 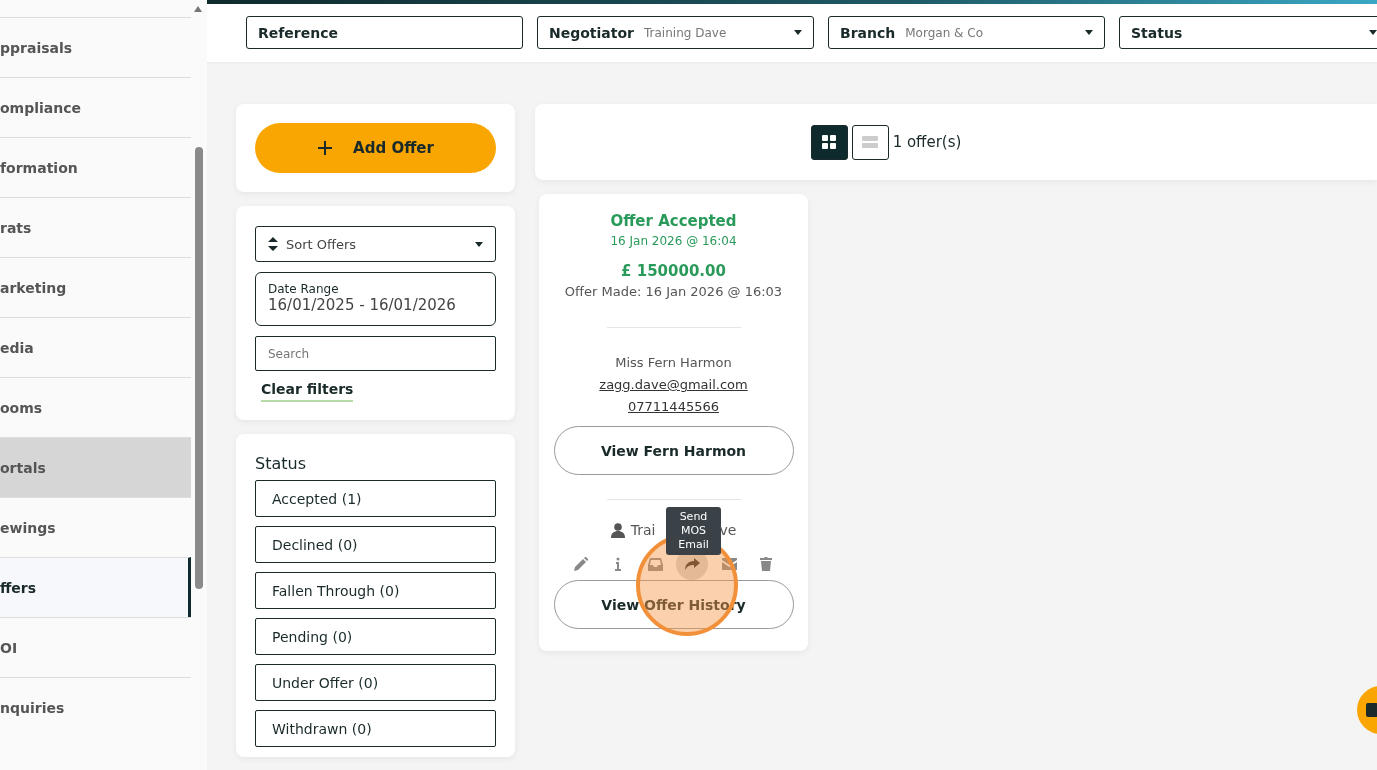 I want to click on list-view-button, so click(x=870, y=142).